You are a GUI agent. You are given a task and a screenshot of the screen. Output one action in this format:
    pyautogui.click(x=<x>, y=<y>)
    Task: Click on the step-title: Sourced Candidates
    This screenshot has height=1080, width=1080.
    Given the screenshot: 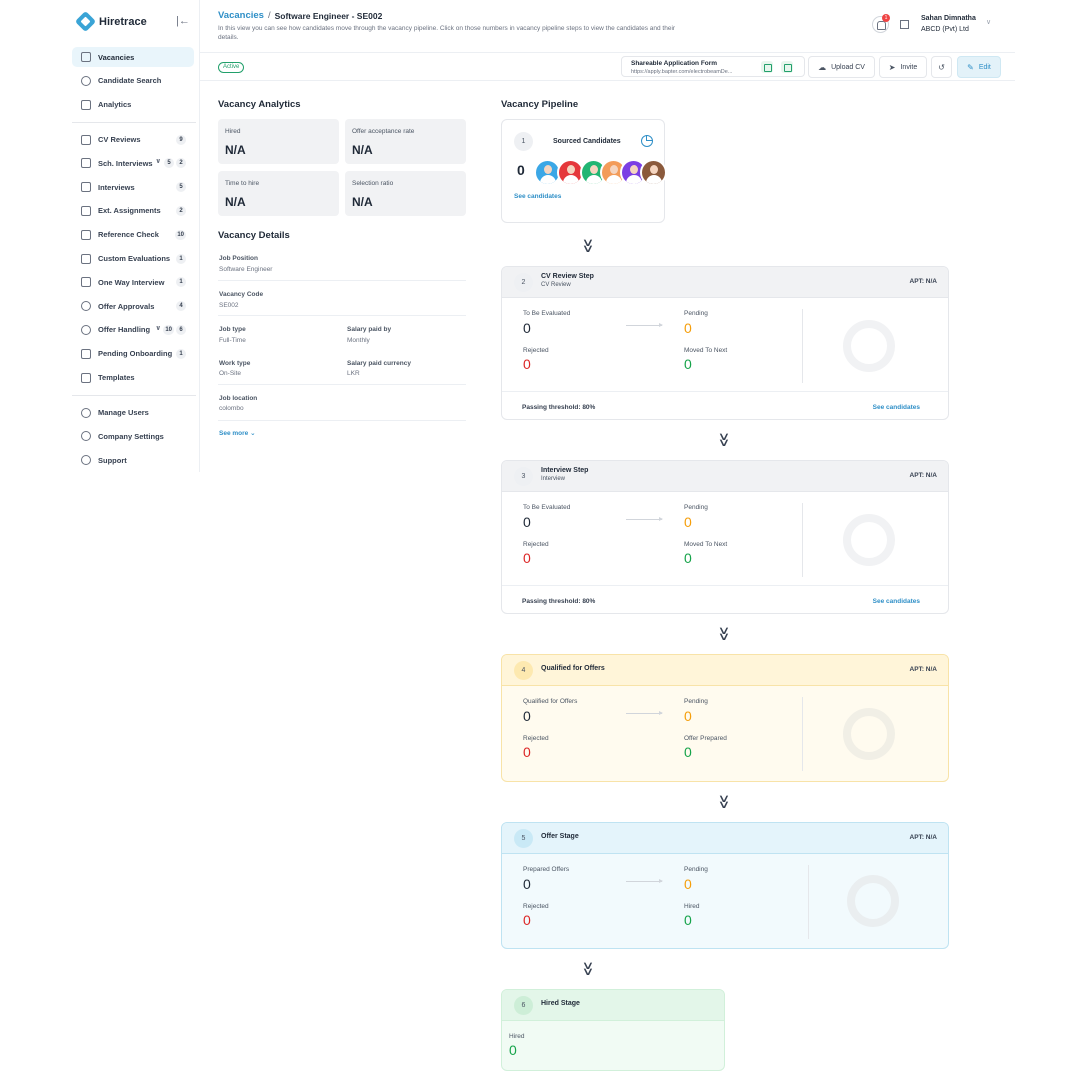 What is the action you would take?
    pyautogui.click(x=587, y=141)
    